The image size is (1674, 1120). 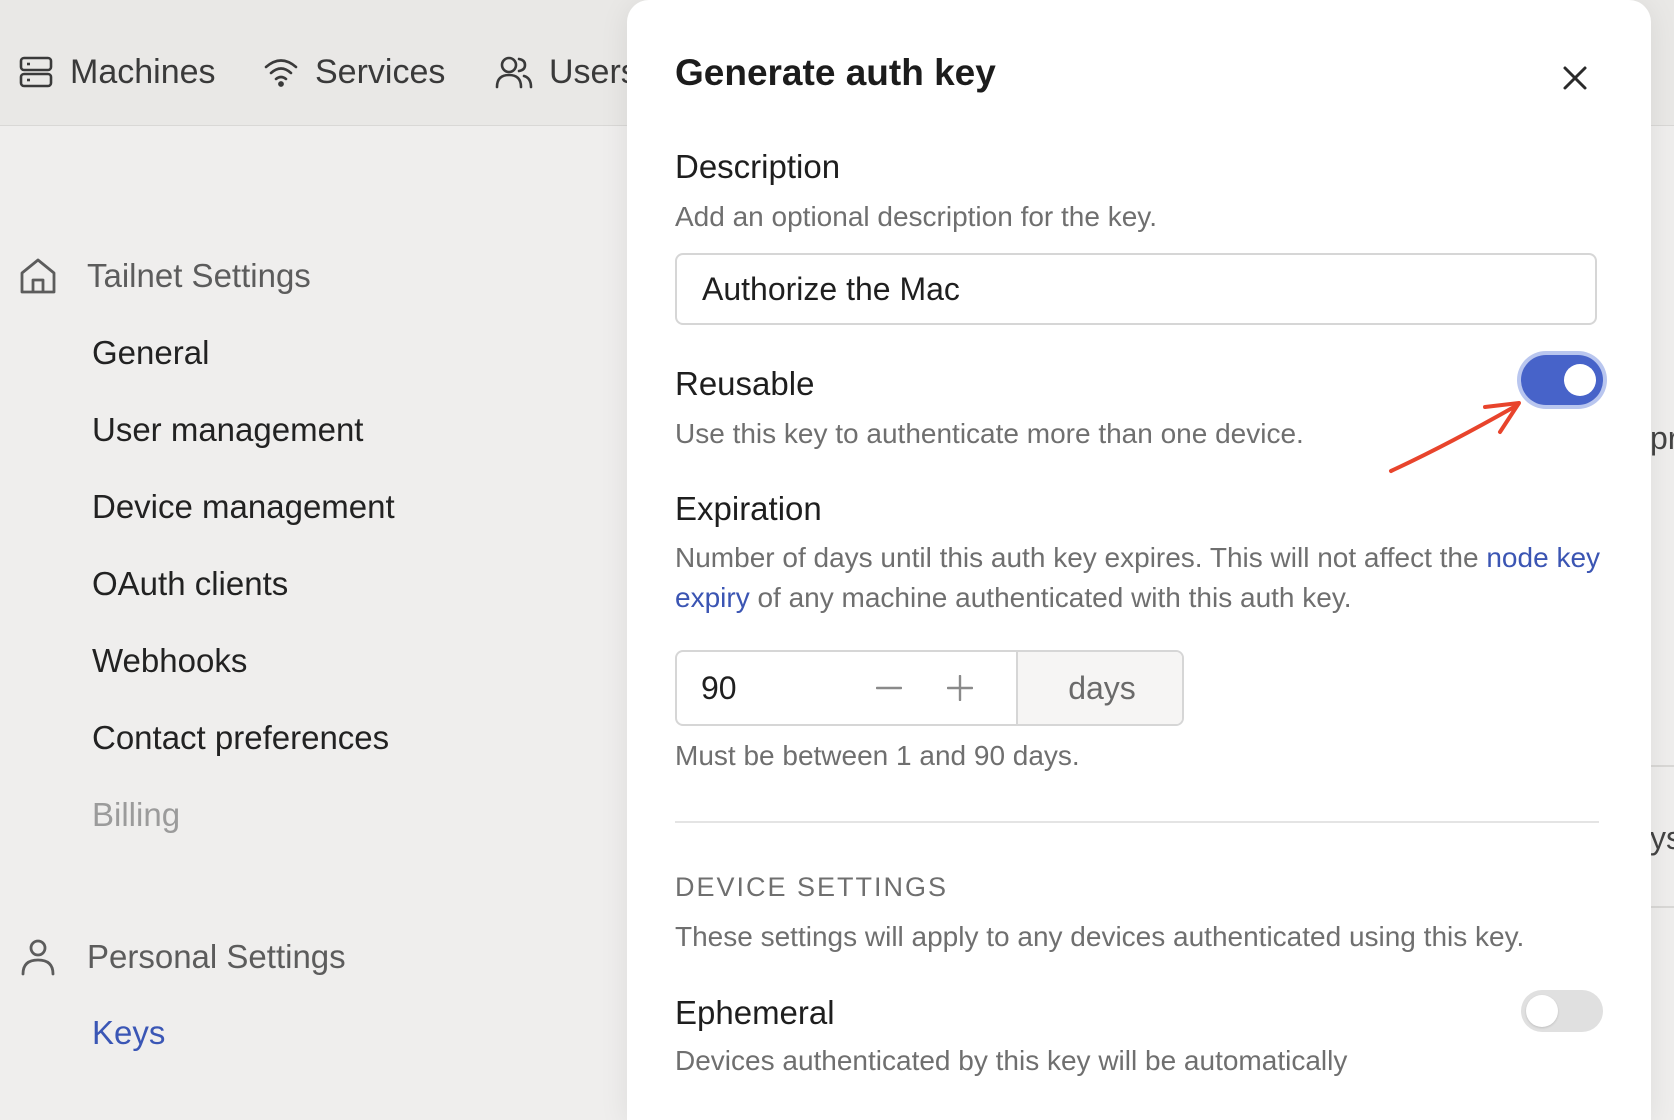 What do you see at coordinates (143, 71) in the screenshot?
I see `nav-machines-label: Machines` at bounding box center [143, 71].